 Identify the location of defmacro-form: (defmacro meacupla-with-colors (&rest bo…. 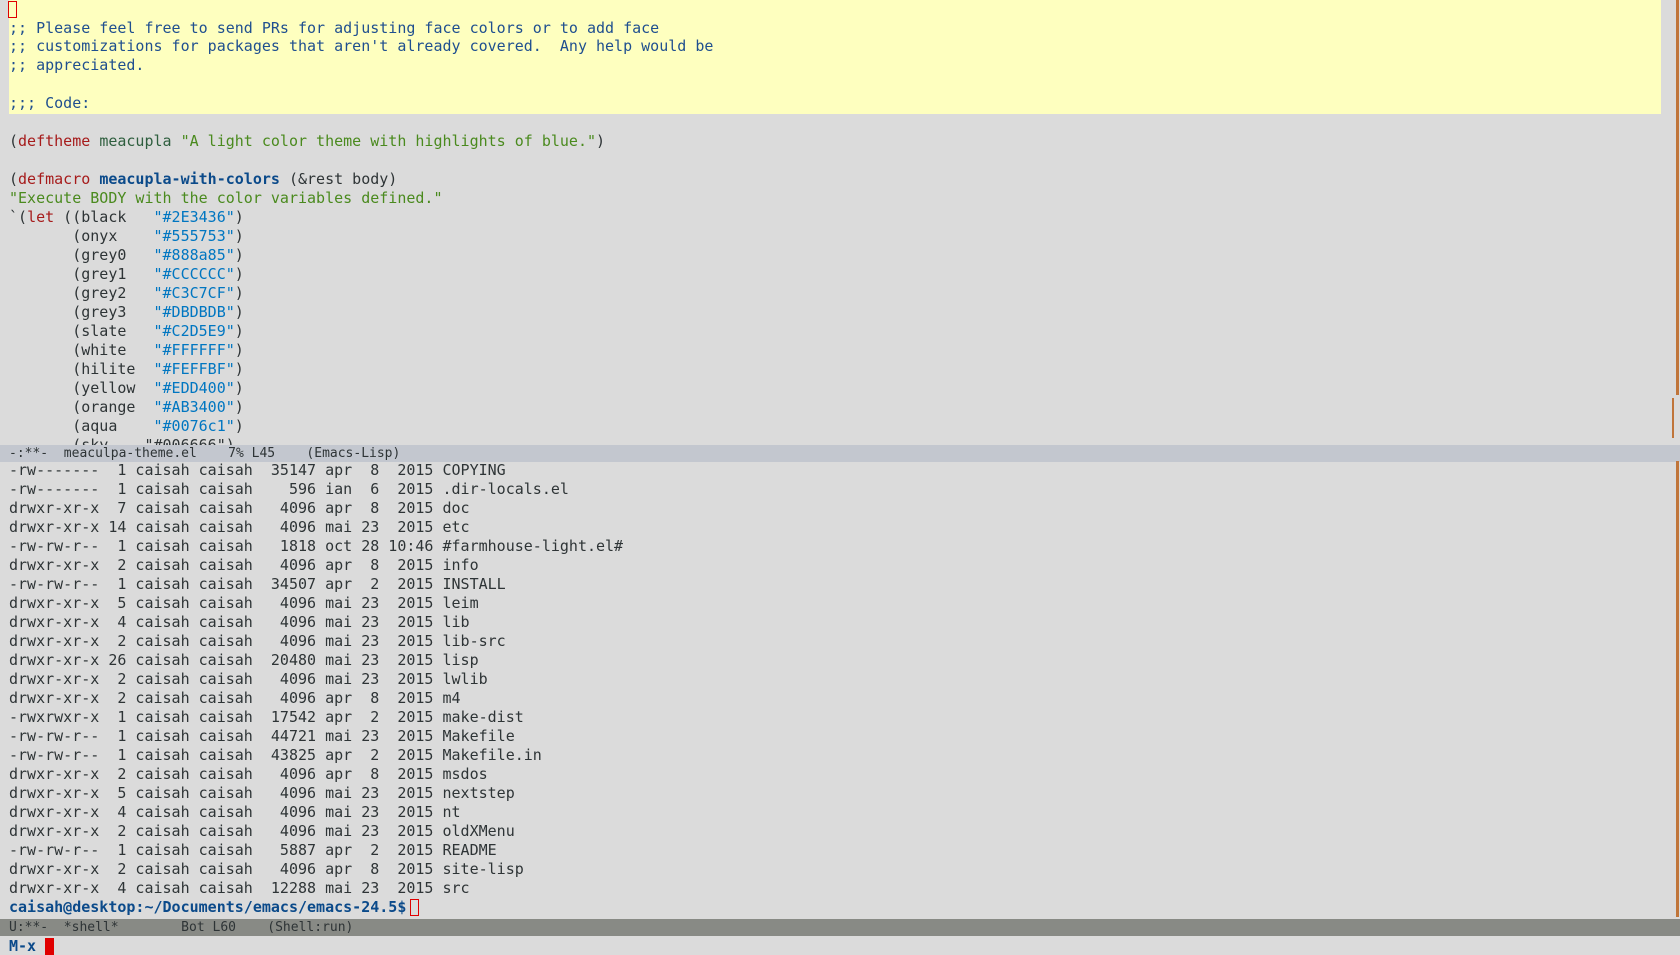
(203, 179).